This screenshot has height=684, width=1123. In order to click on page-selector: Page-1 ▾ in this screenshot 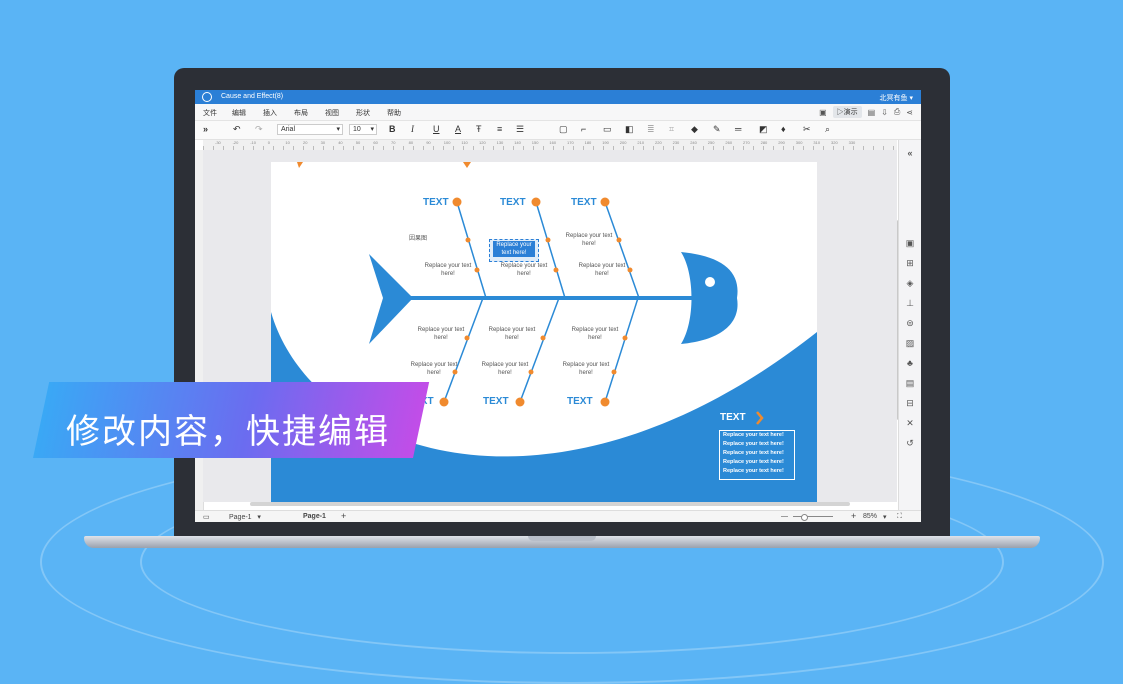, I will do `click(245, 517)`.